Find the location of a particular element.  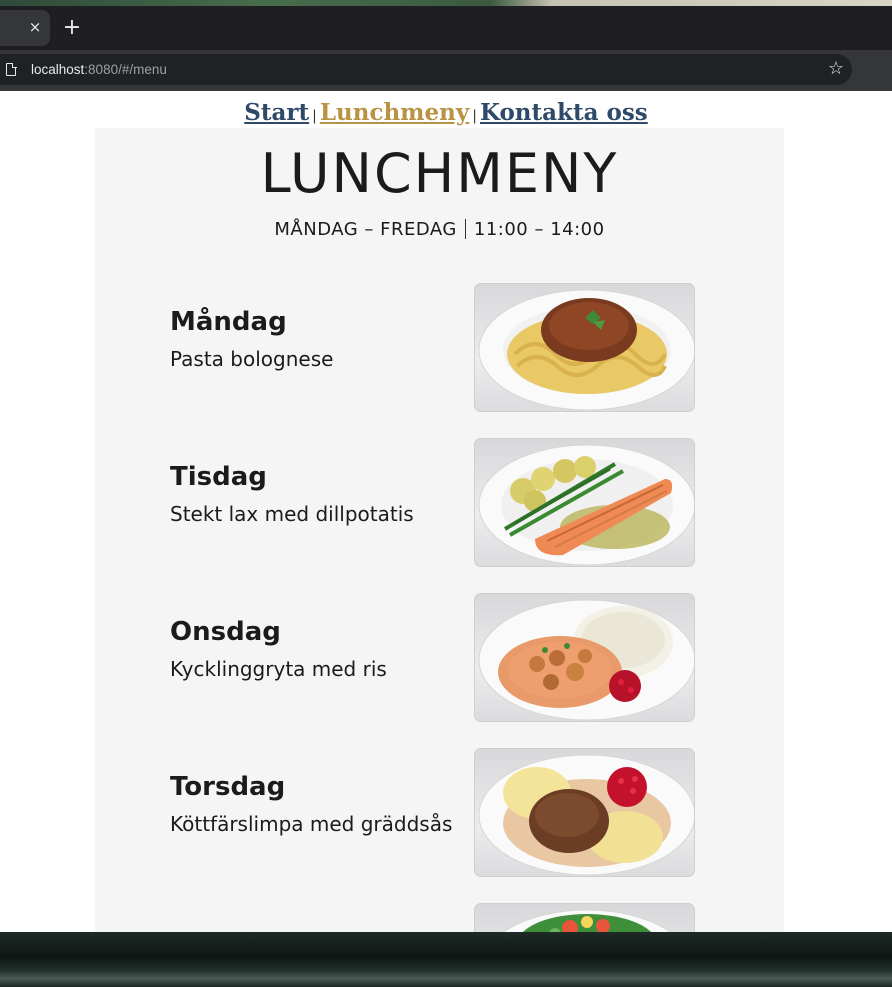

browser-tab: × is located at coordinates (25, 28).